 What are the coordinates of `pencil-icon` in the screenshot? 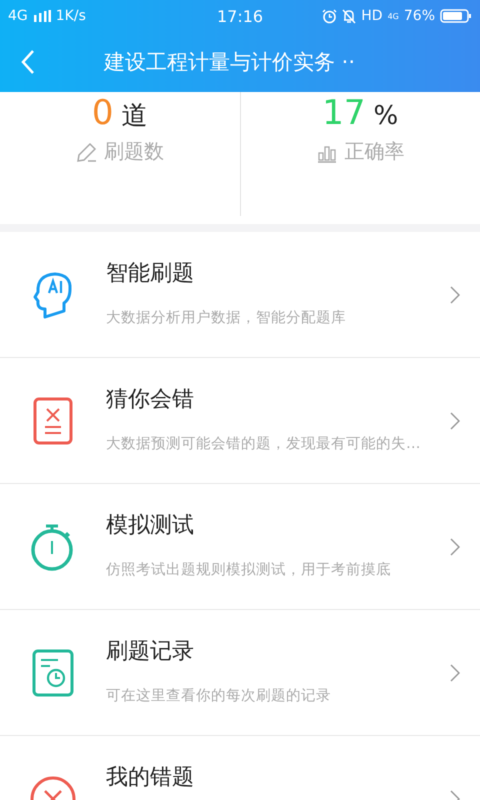 It's located at (87, 151).